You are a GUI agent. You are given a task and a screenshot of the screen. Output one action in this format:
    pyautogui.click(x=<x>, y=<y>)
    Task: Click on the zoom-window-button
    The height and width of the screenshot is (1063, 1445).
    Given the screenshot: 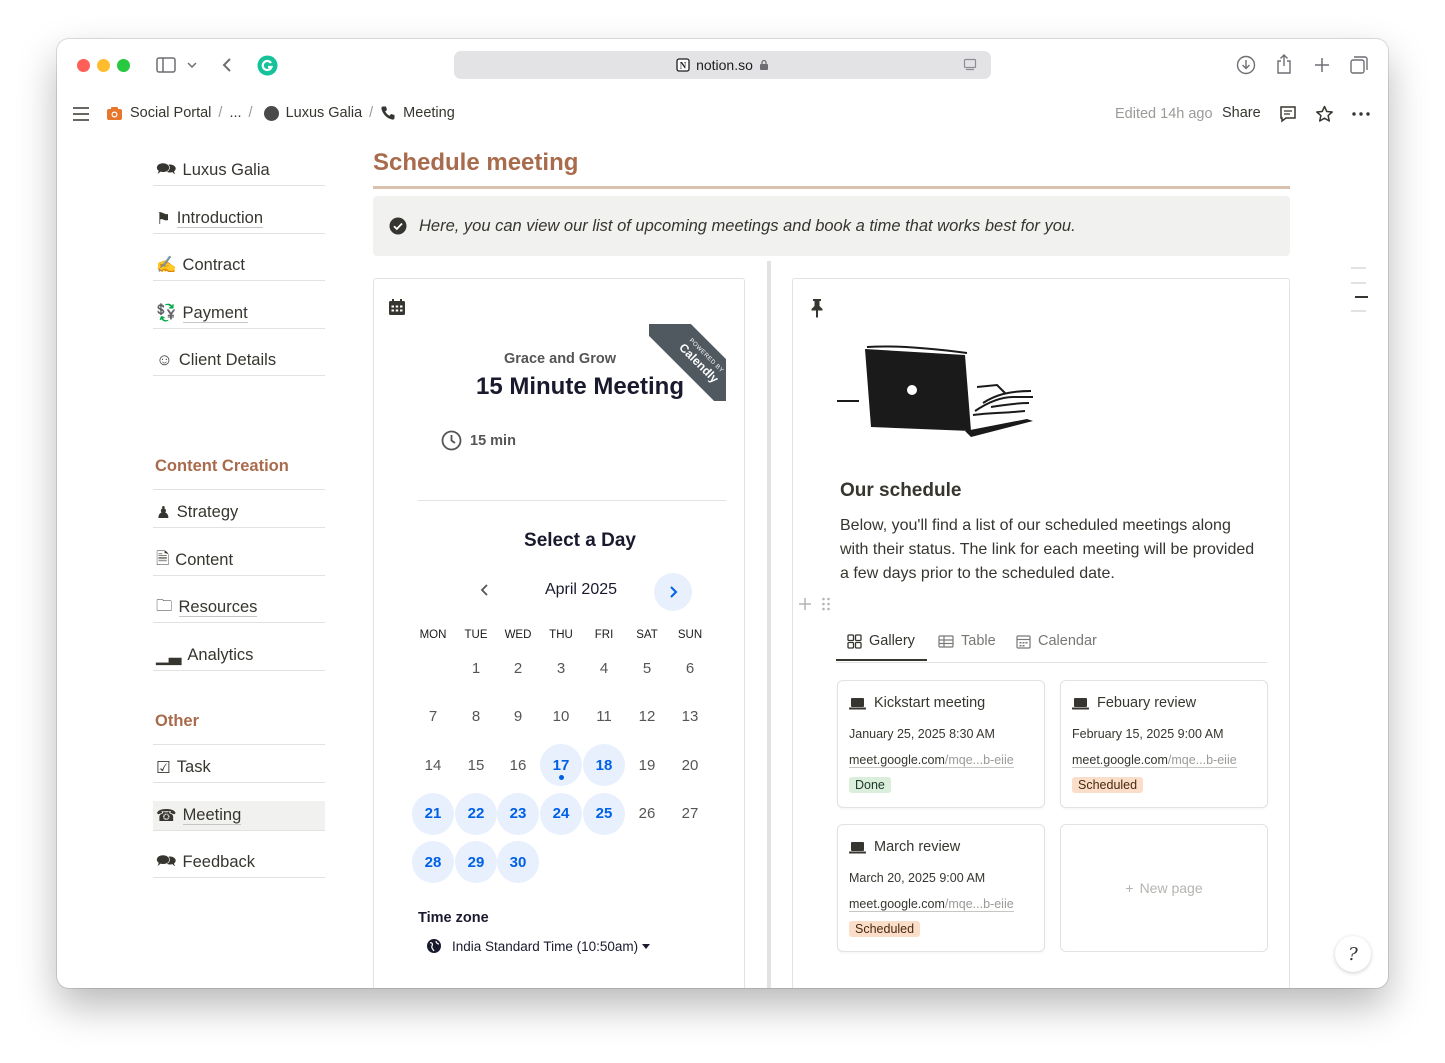 What is the action you would take?
    pyautogui.click(x=123, y=65)
    